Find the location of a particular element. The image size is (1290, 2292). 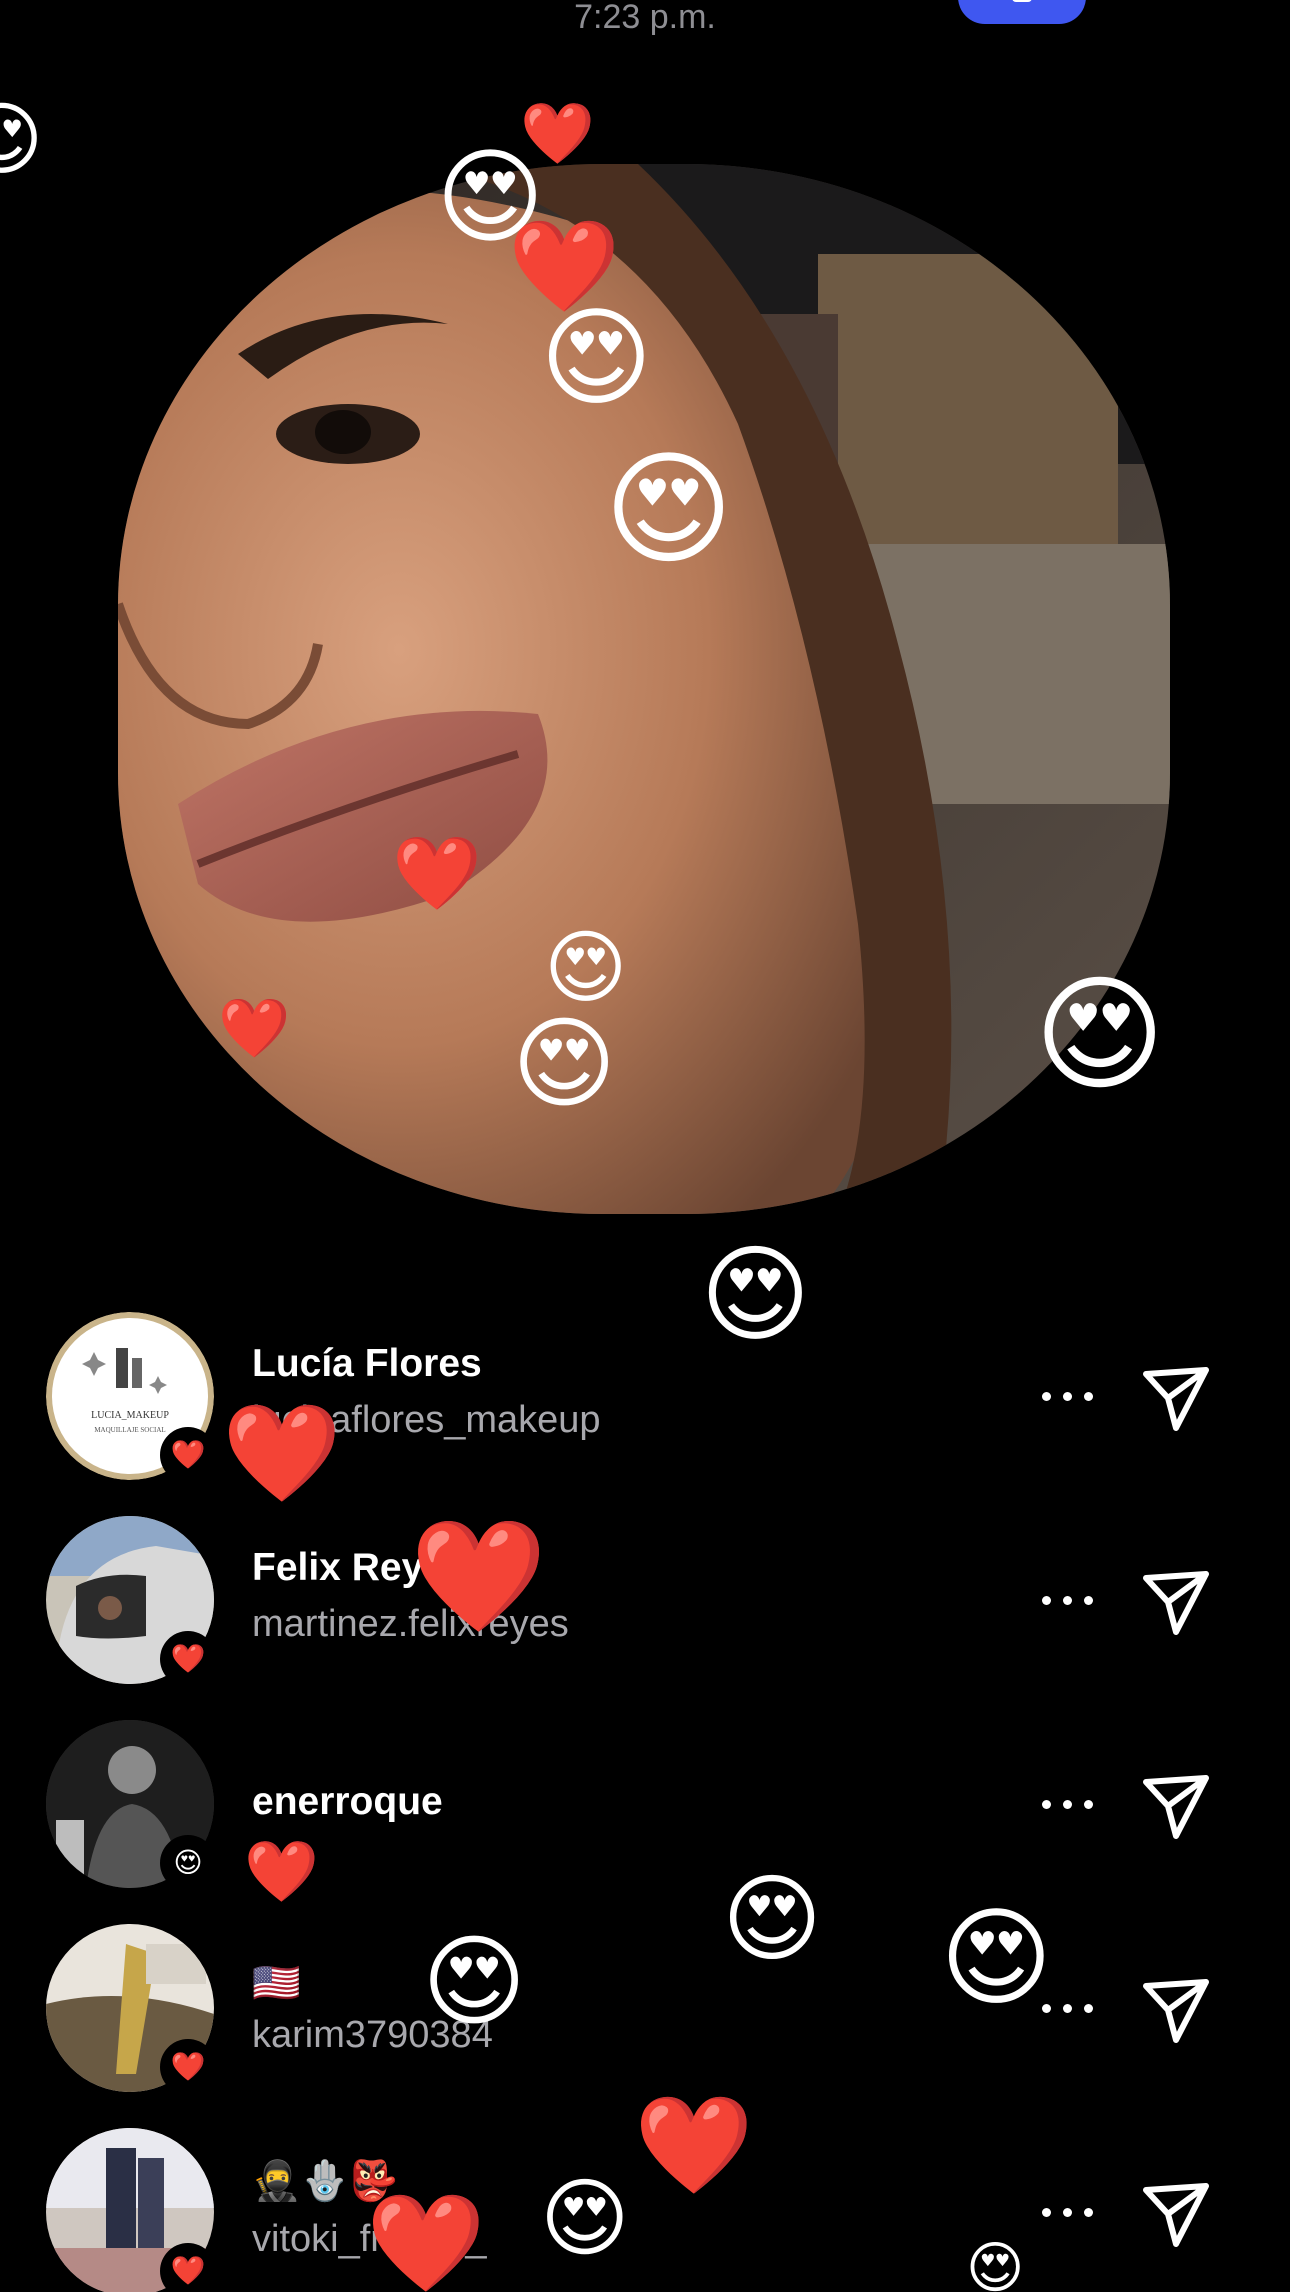

viewer-row: ❤️ Felix Reyes martinez.felixreyes is located at coordinates (645, 1606).